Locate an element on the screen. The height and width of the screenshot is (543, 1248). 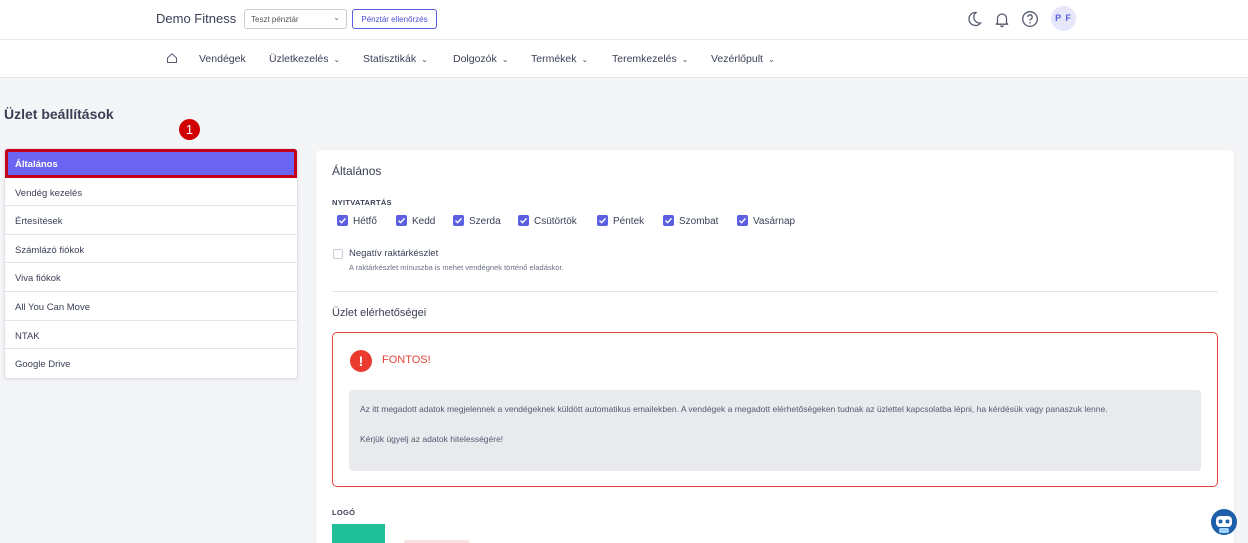
day-checkbox-szombat: Szombat is located at coordinates (690, 221).